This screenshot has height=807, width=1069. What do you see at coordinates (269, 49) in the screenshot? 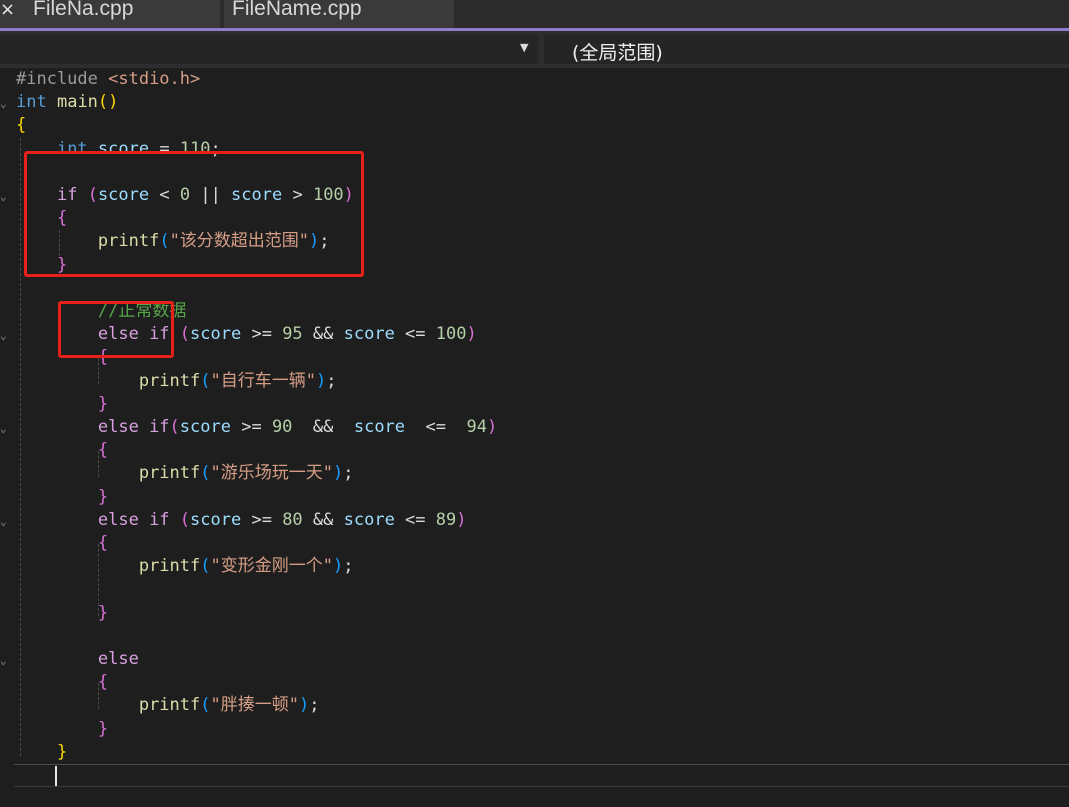
I see `project-dropdown: ▼` at bounding box center [269, 49].